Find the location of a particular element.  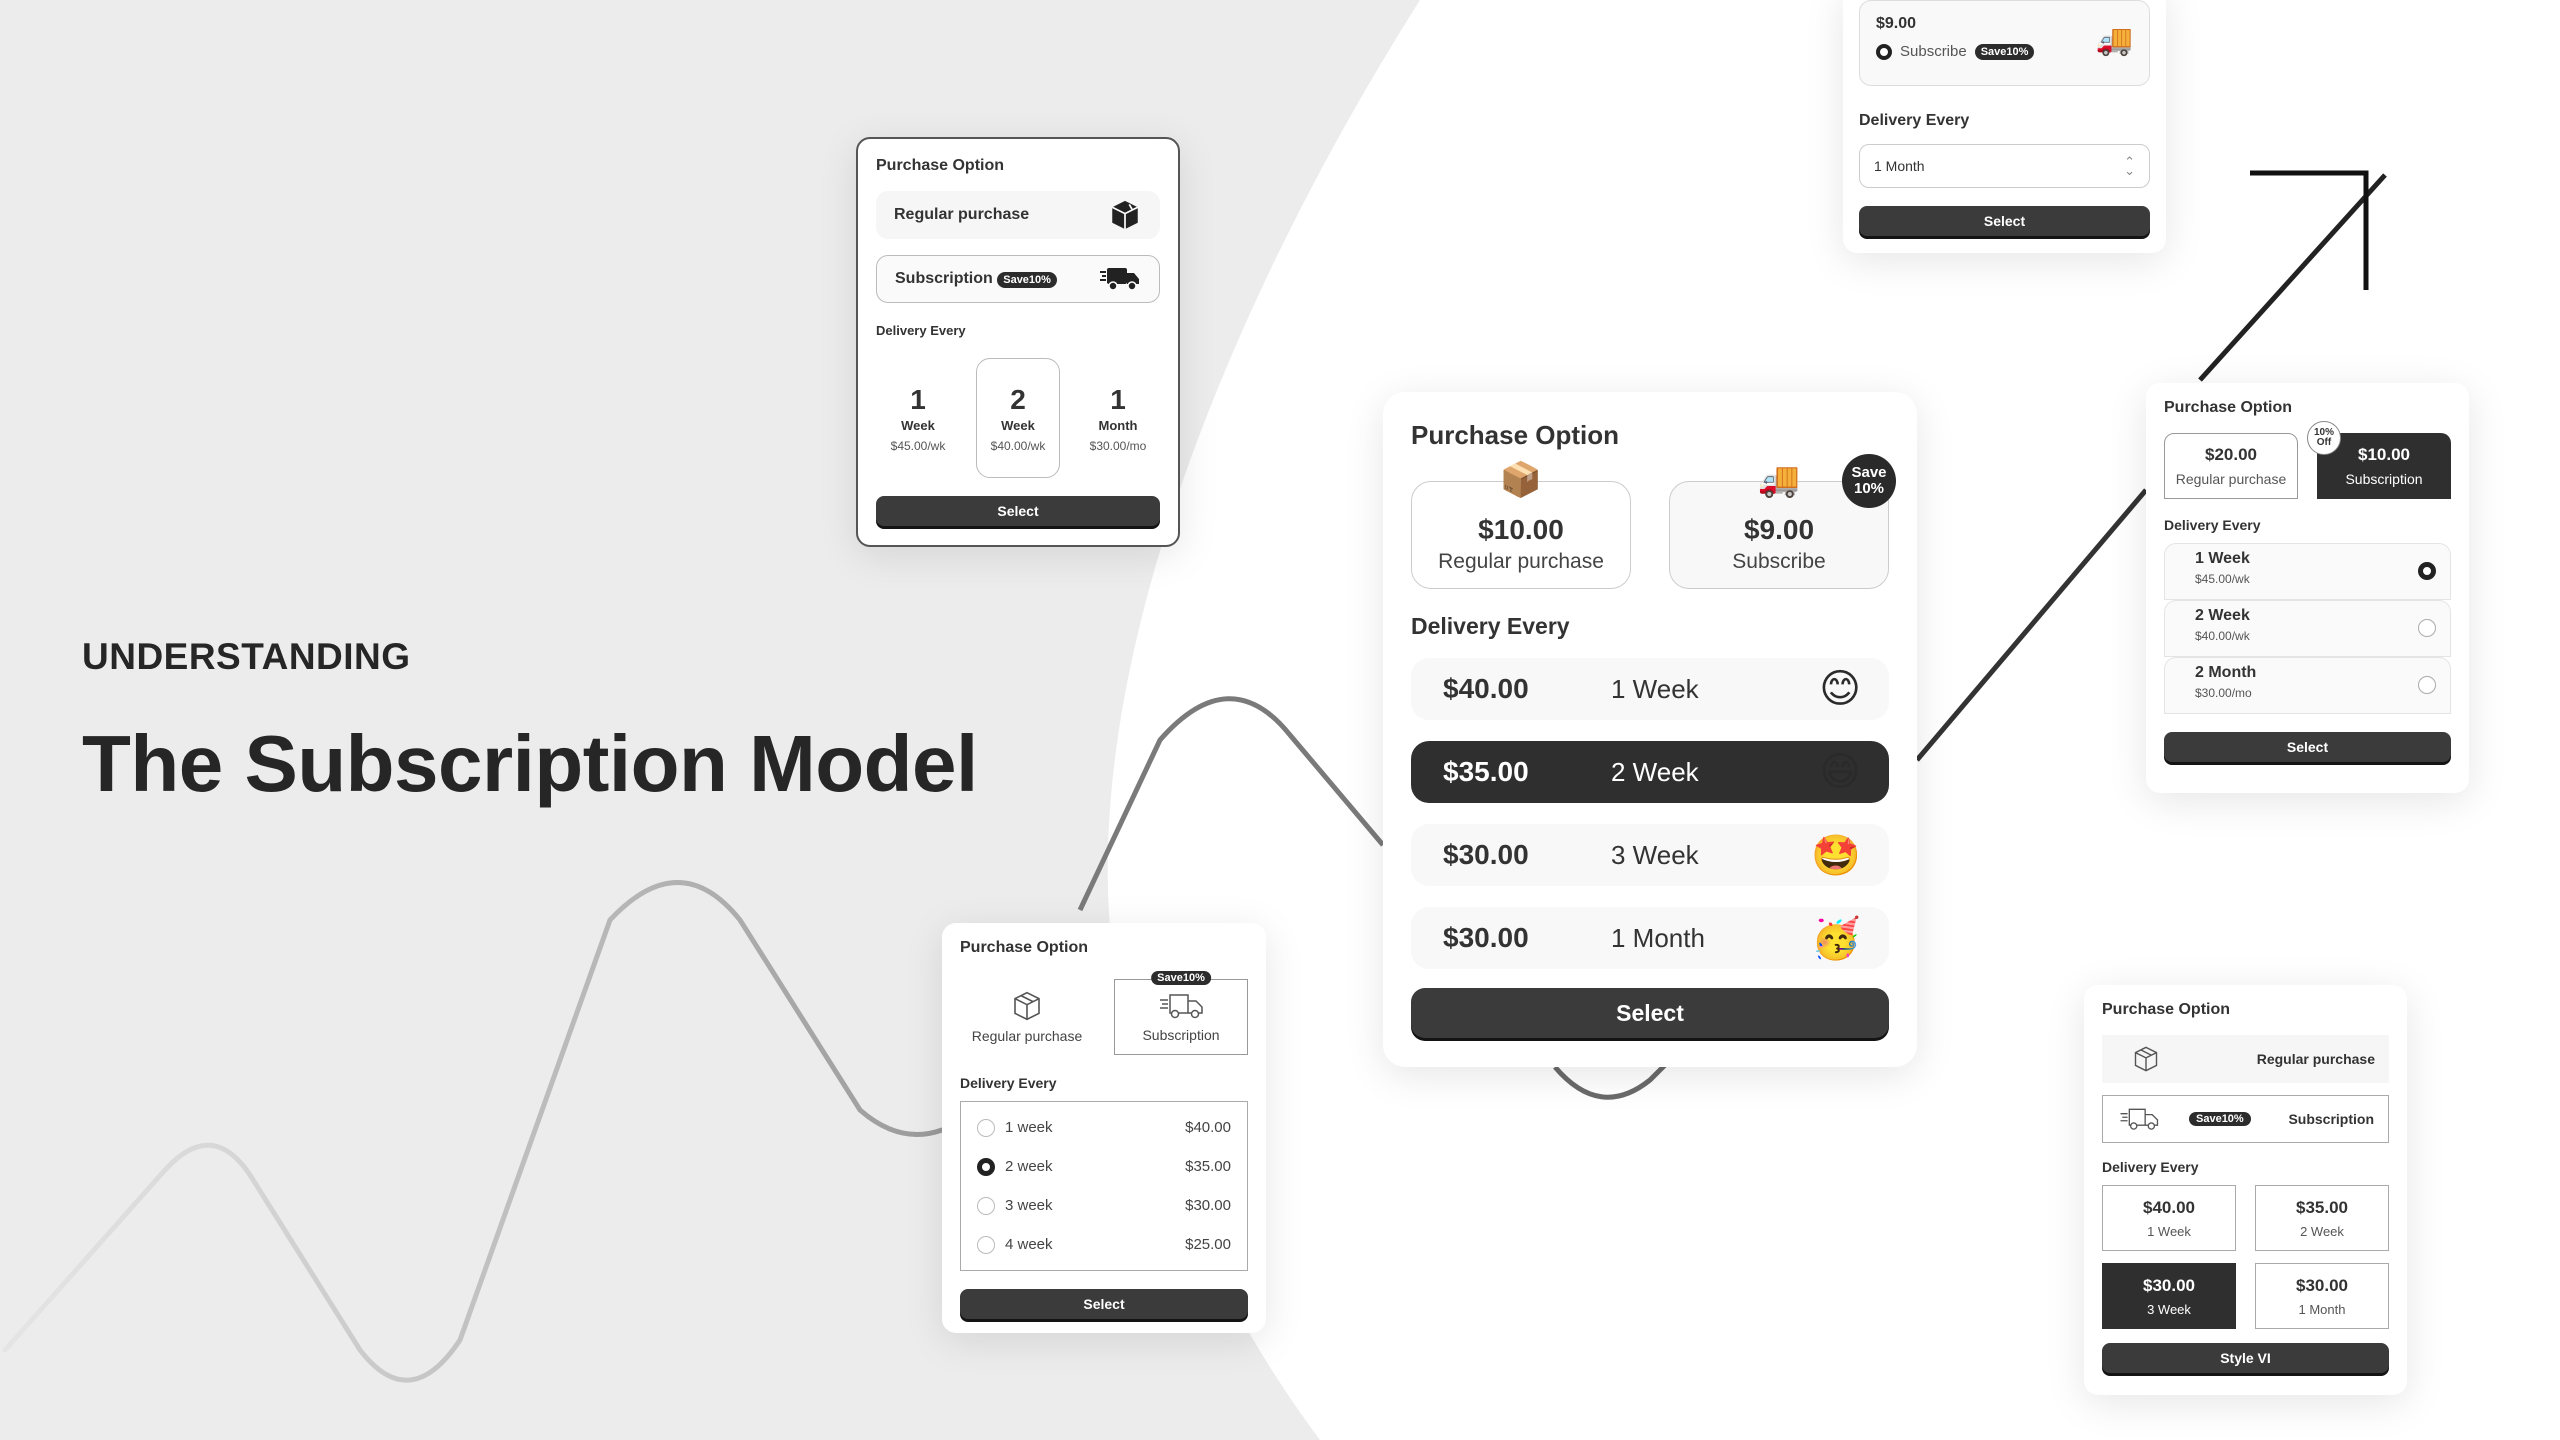

row-frequency: 1 Week is located at coordinates (1655, 688).